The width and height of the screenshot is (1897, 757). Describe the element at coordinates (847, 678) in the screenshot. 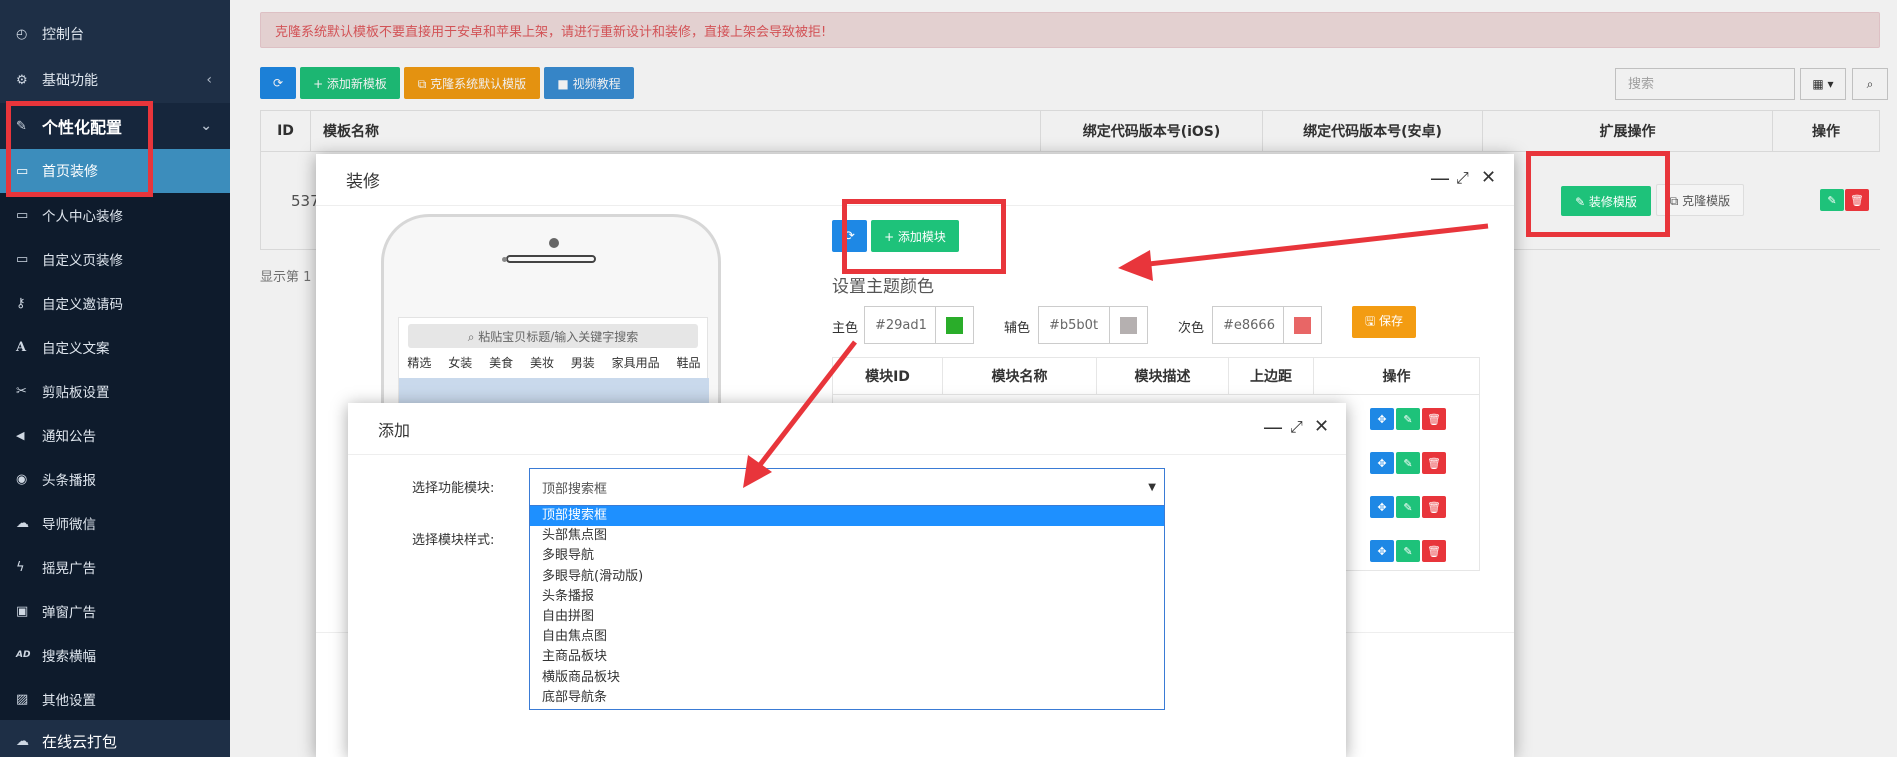

I see `option-item: 横版商品板块` at that location.